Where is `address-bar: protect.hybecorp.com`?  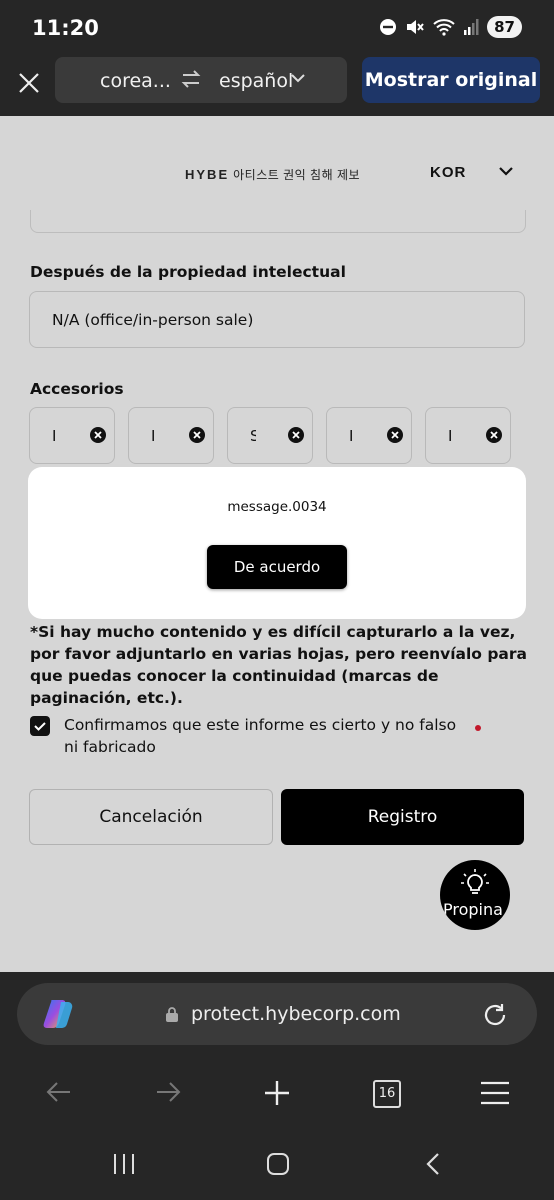
address-bar: protect.hybecorp.com is located at coordinates (277, 1014).